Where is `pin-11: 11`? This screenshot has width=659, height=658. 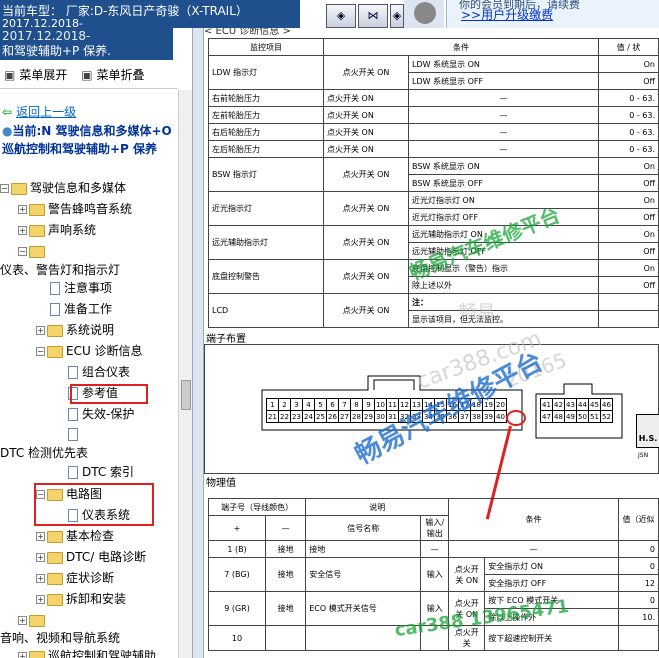
pin-11: 11 is located at coordinates (392, 404).